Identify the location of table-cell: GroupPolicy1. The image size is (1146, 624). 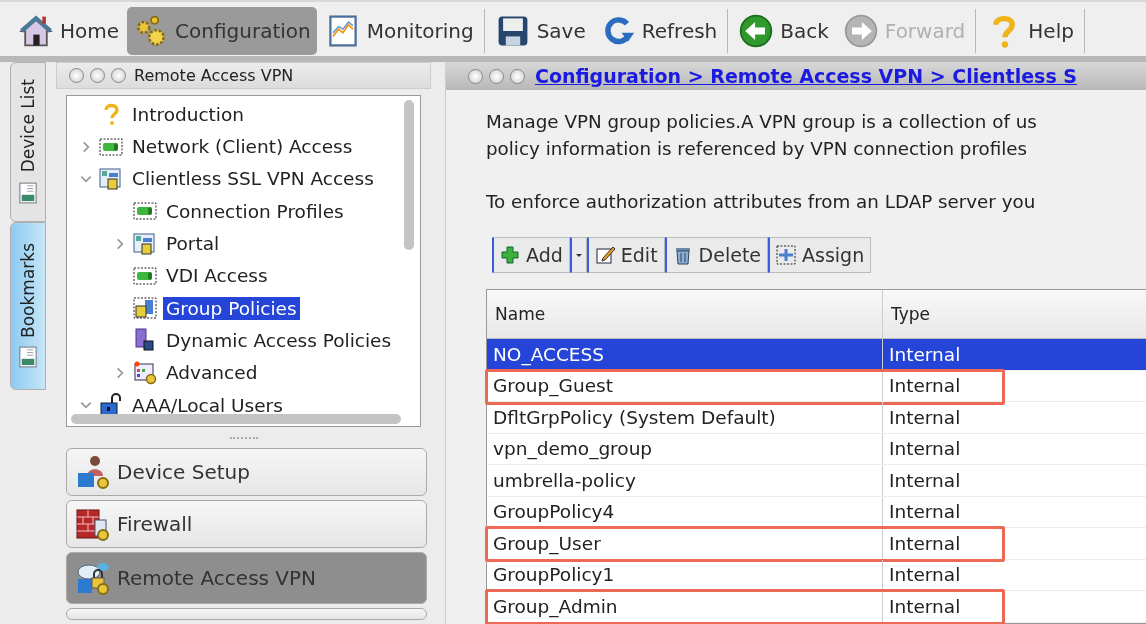
(685, 574).